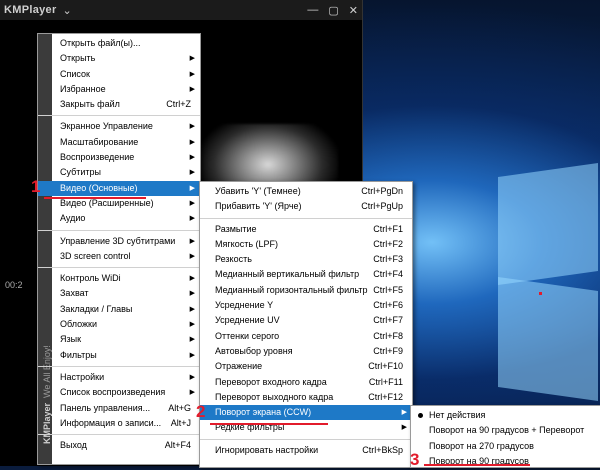  What do you see at coordinates (30, 10) in the screenshot?
I see `kmplayer-logo: KMPlayer` at bounding box center [30, 10].